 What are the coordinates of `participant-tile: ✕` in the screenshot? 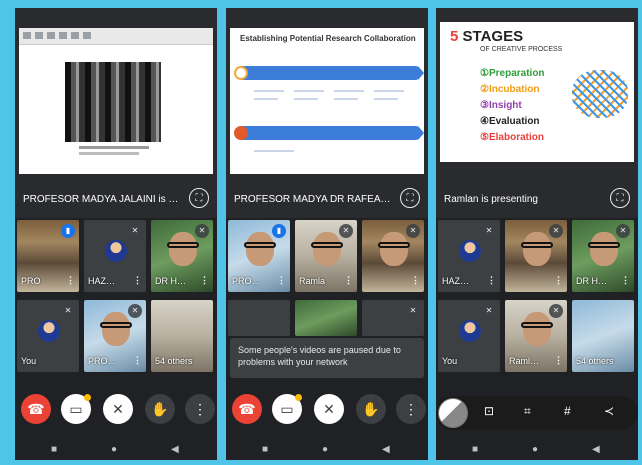 It's located at (393, 318).